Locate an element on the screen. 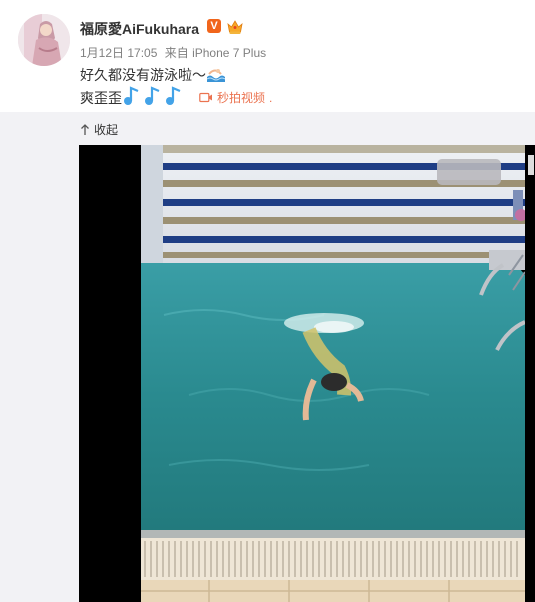 The image size is (535, 602). post-text-line1: 好久都没有游泳啦～ is located at coordinates (143, 75).